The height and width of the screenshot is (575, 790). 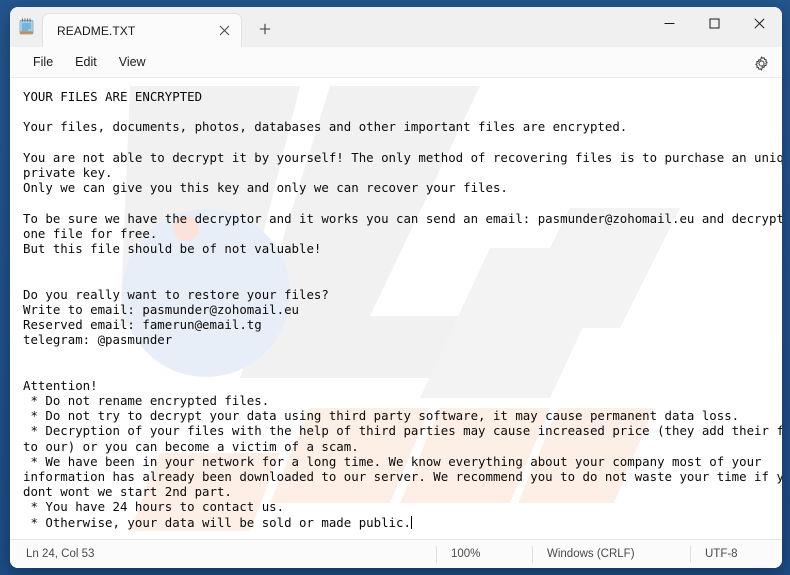 What do you see at coordinates (86, 62) in the screenshot?
I see `menu-edit: Edit` at bounding box center [86, 62].